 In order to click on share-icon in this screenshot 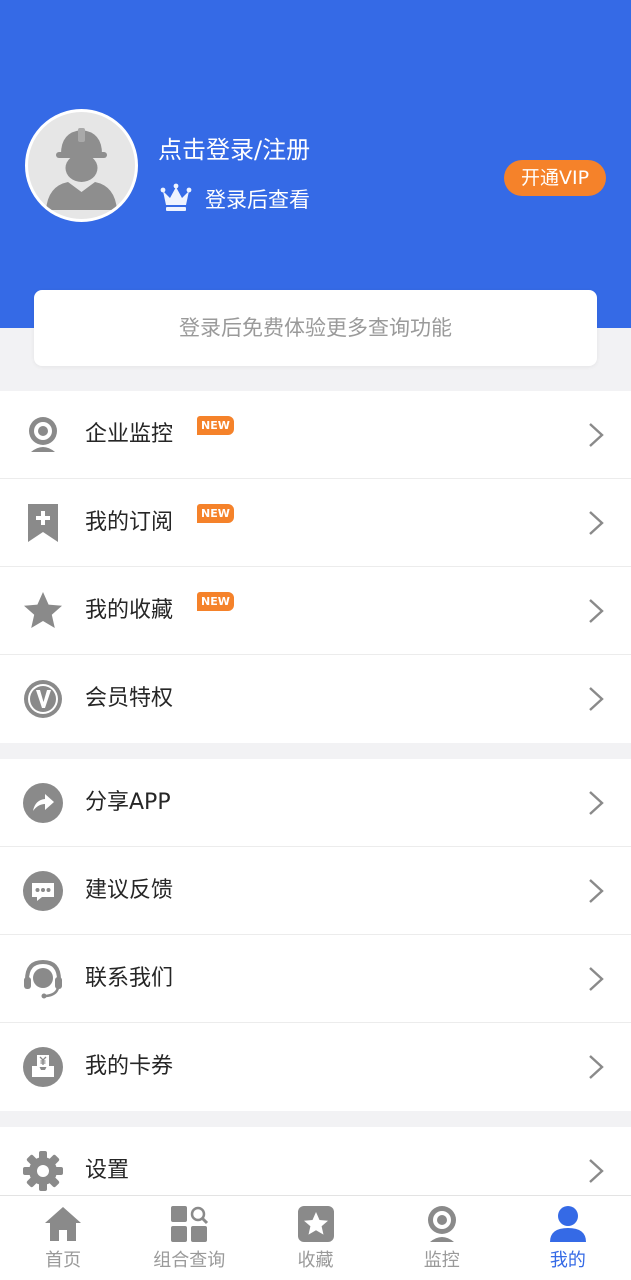, I will do `click(43, 803)`.